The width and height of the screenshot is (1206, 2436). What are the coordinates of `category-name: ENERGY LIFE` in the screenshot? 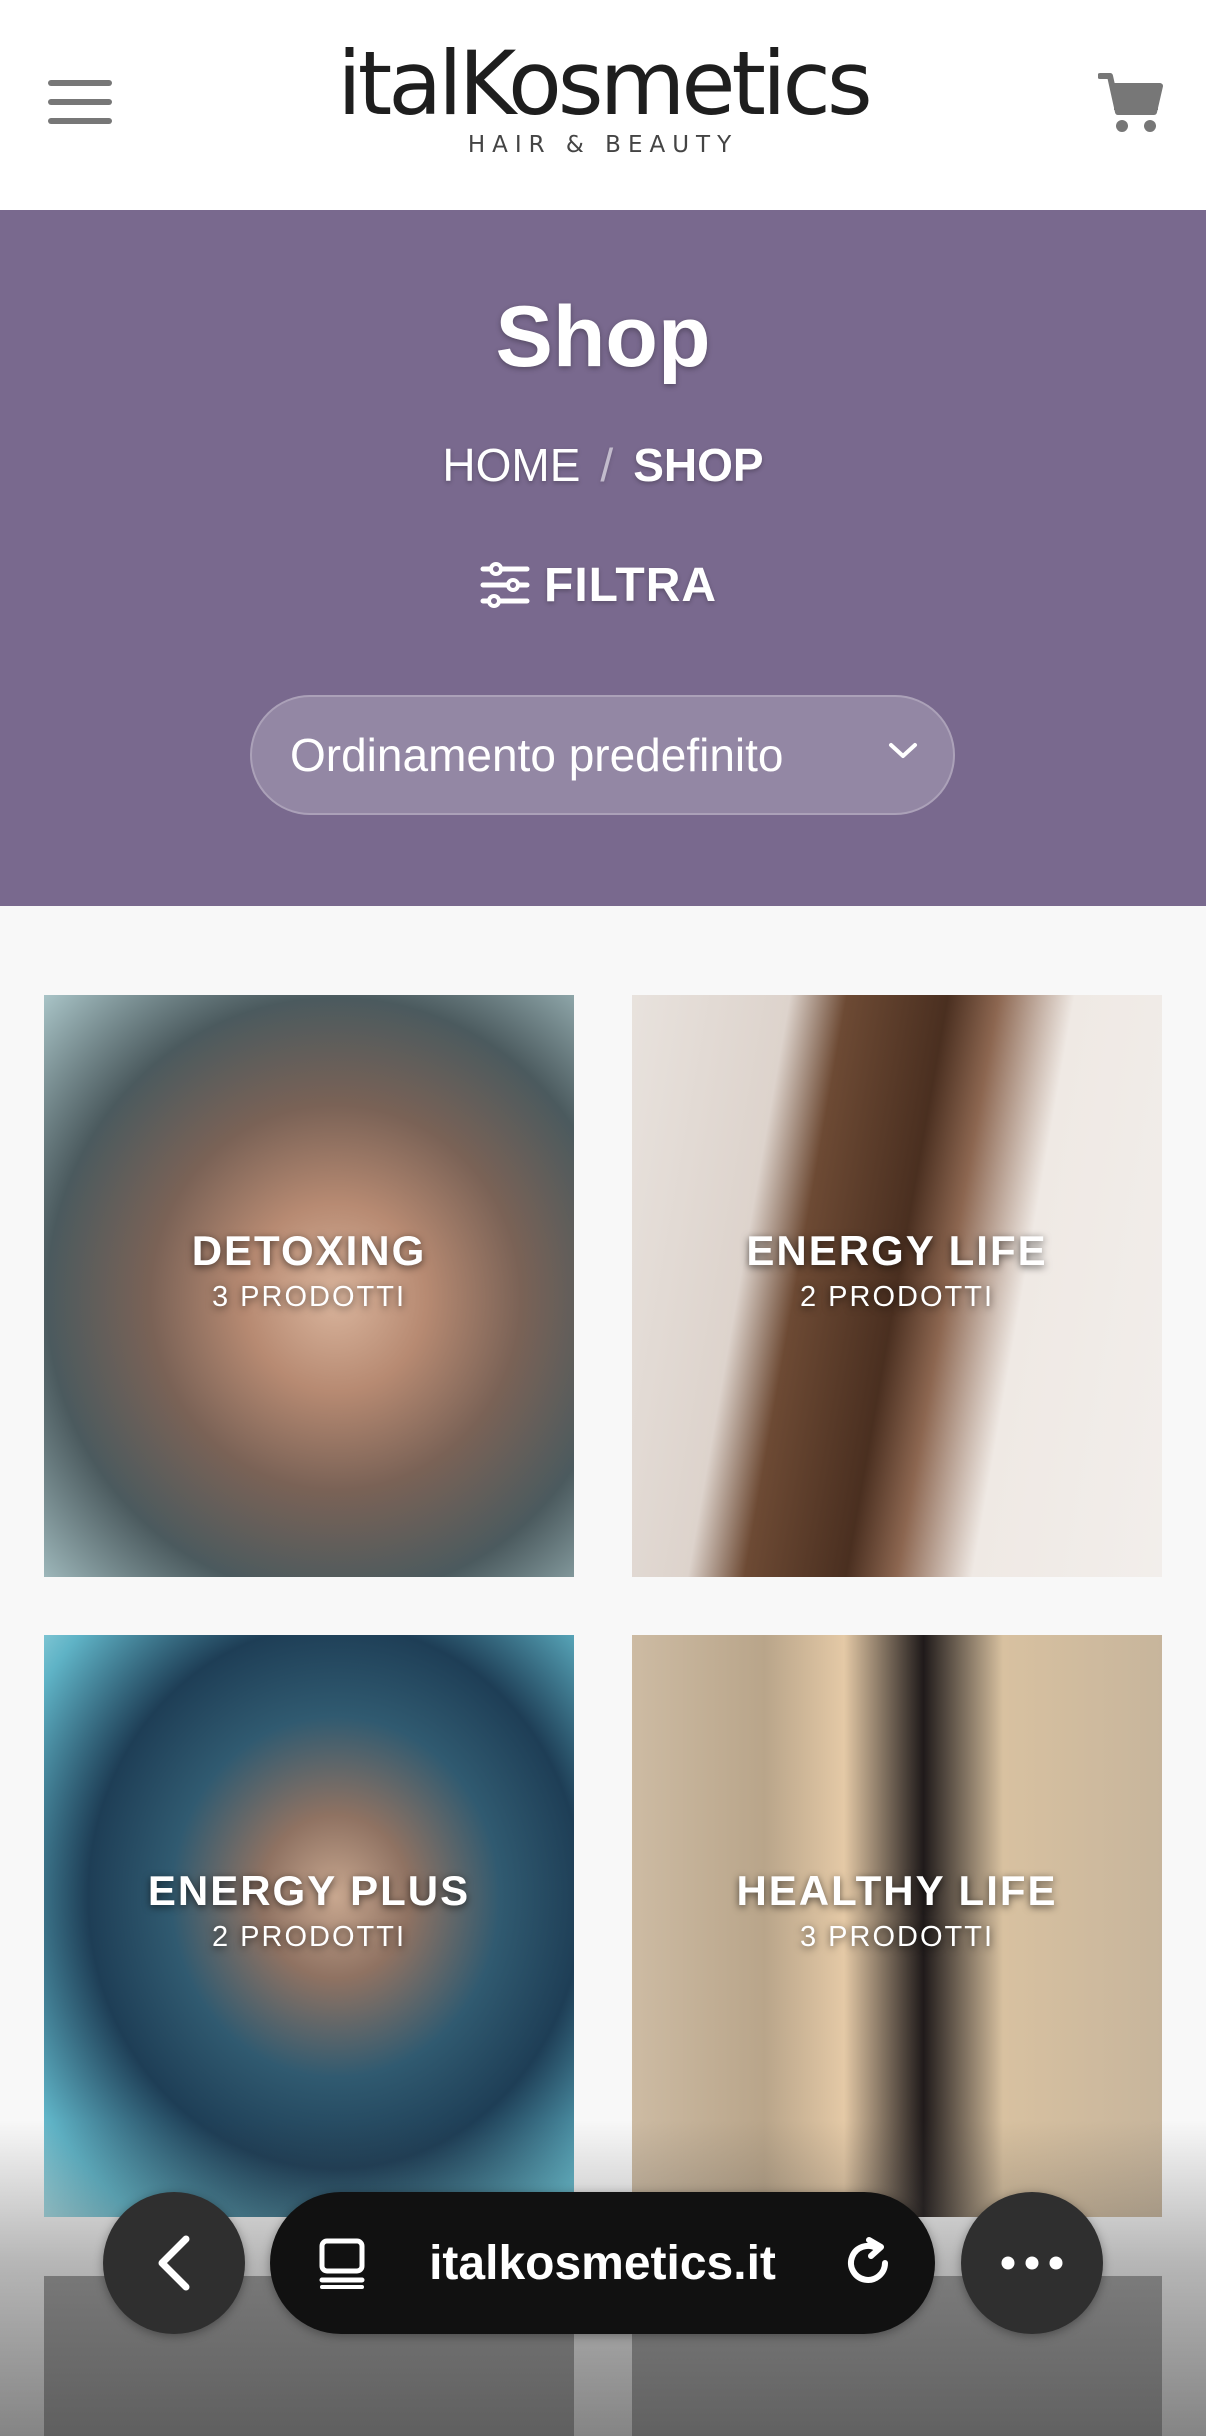 It's located at (897, 1250).